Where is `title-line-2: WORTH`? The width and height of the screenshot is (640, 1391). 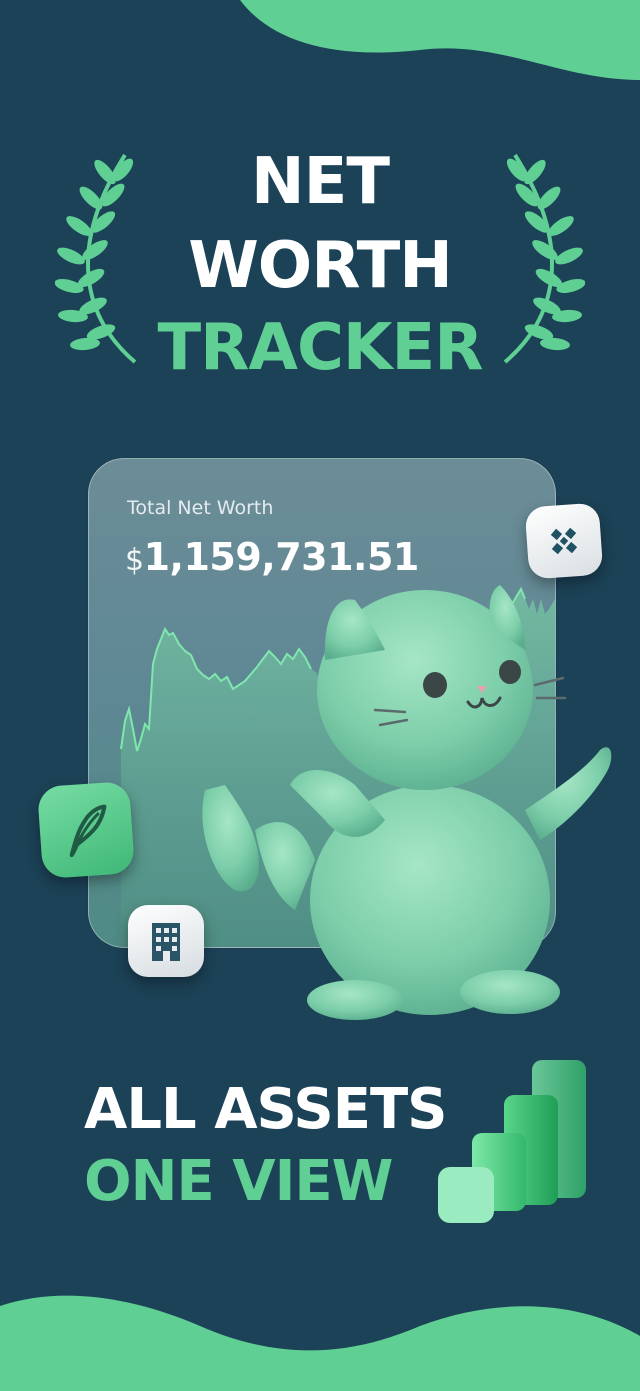 title-line-2: WORTH is located at coordinates (320, 266).